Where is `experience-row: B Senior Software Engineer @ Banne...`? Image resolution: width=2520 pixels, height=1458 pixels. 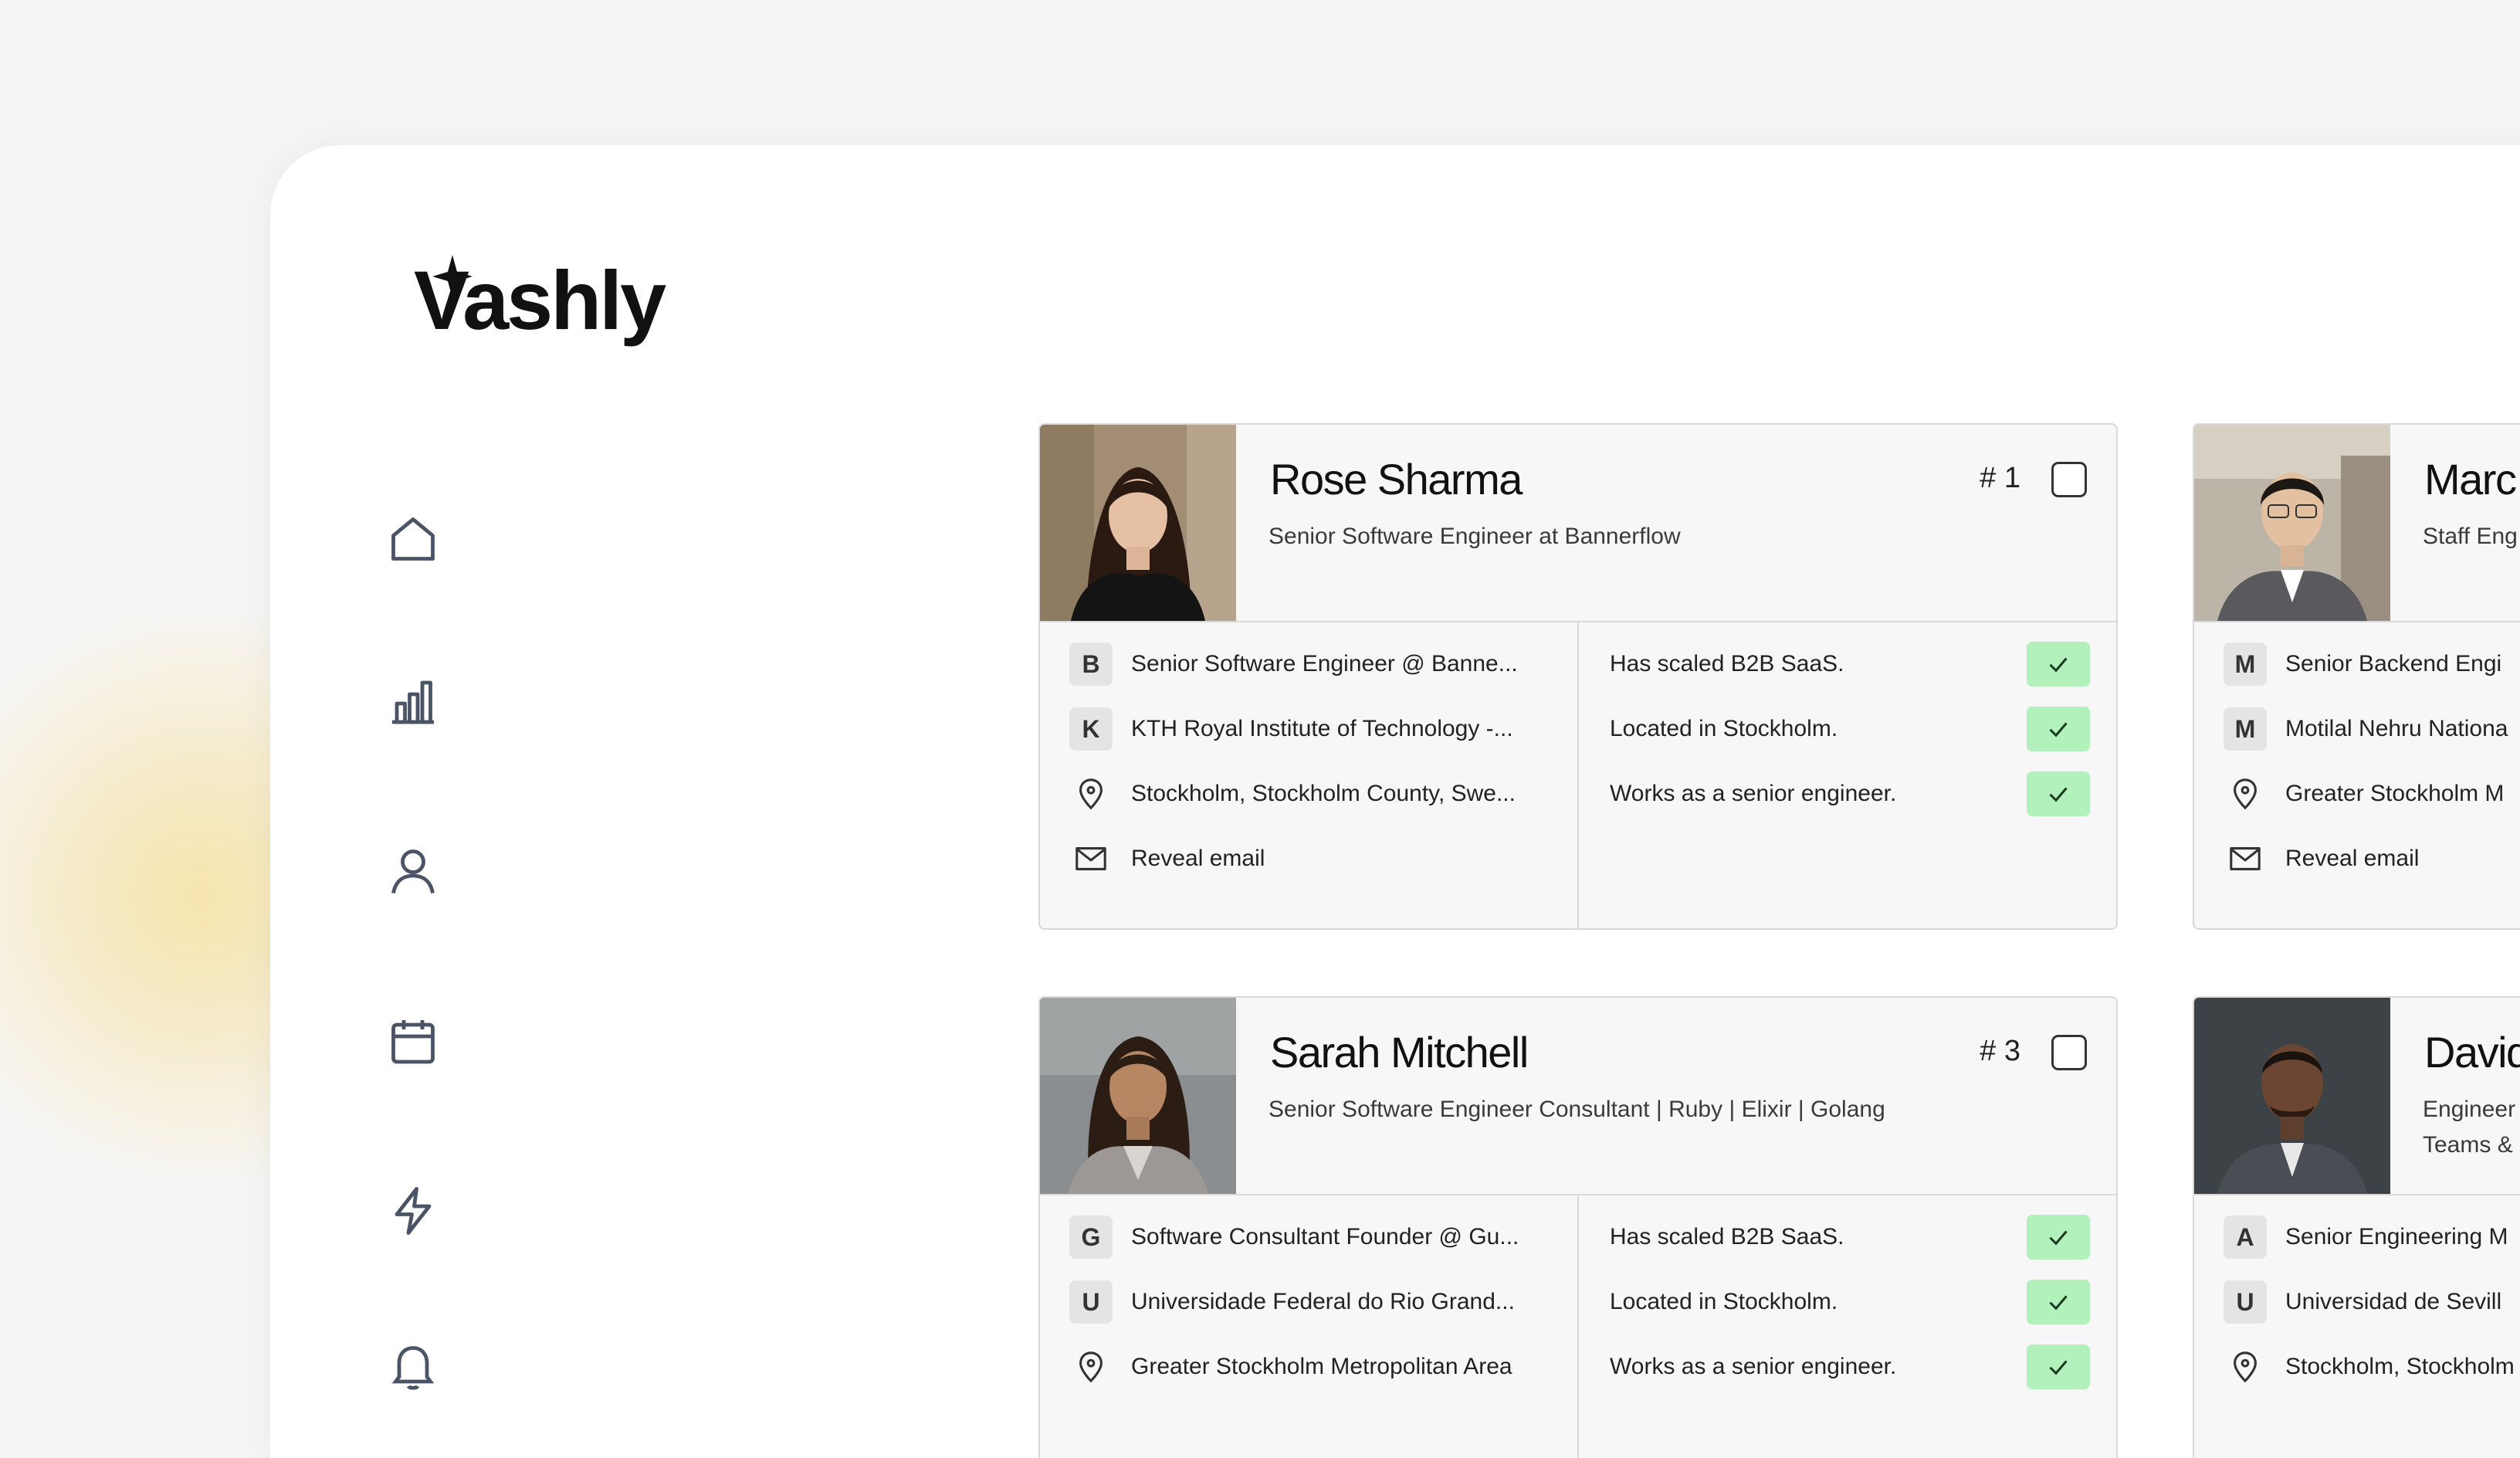 experience-row: B Senior Software Engineer @ Banne... is located at coordinates (1309, 664).